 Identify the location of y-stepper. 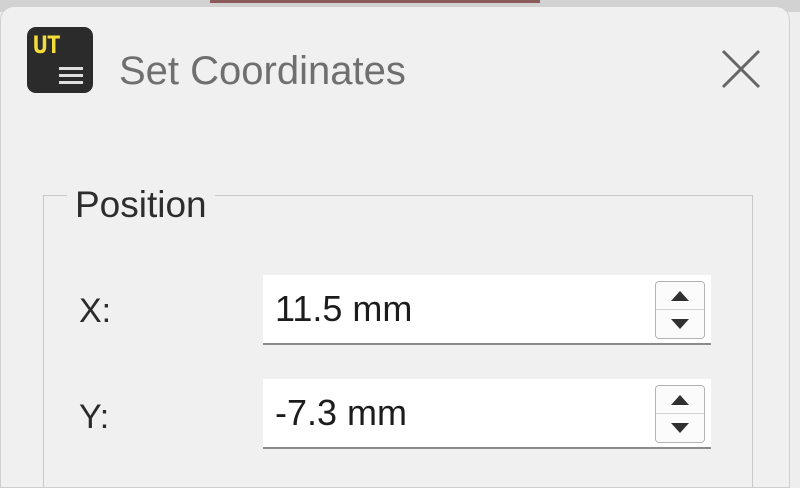
(680, 414).